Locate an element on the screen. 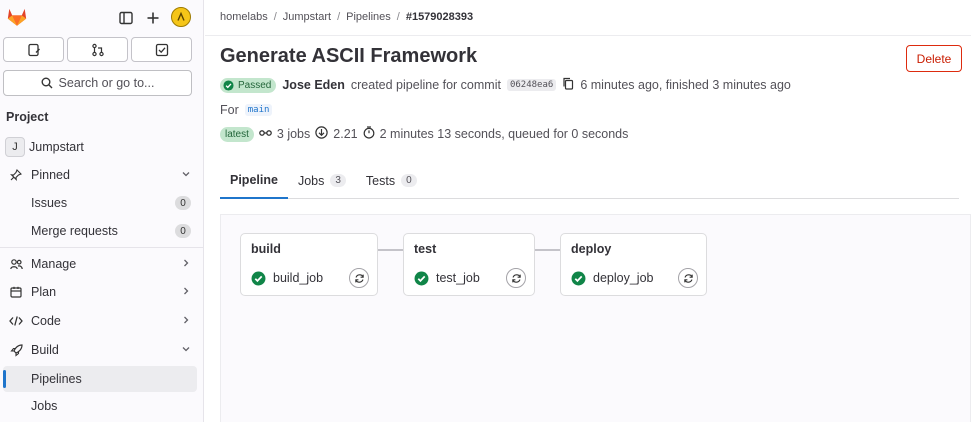 This screenshot has width=971, height=422. todo-shortcut-button is located at coordinates (161, 49).